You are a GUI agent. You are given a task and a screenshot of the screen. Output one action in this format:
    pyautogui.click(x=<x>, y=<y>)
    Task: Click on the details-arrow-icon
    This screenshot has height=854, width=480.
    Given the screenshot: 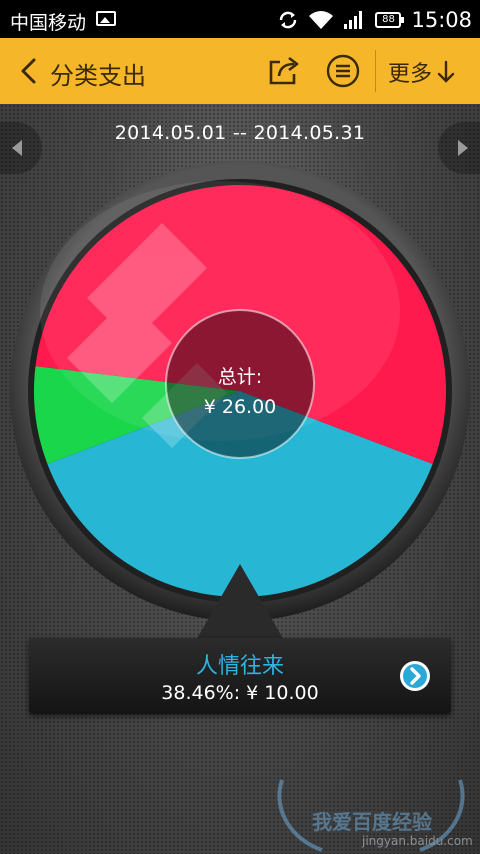 What is the action you would take?
    pyautogui.click(x=415, y=676)
    